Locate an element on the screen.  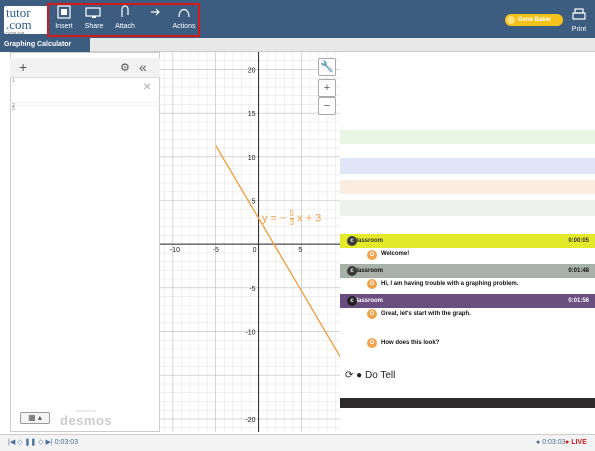
print-button: Print is located at coordinates (579, 21).